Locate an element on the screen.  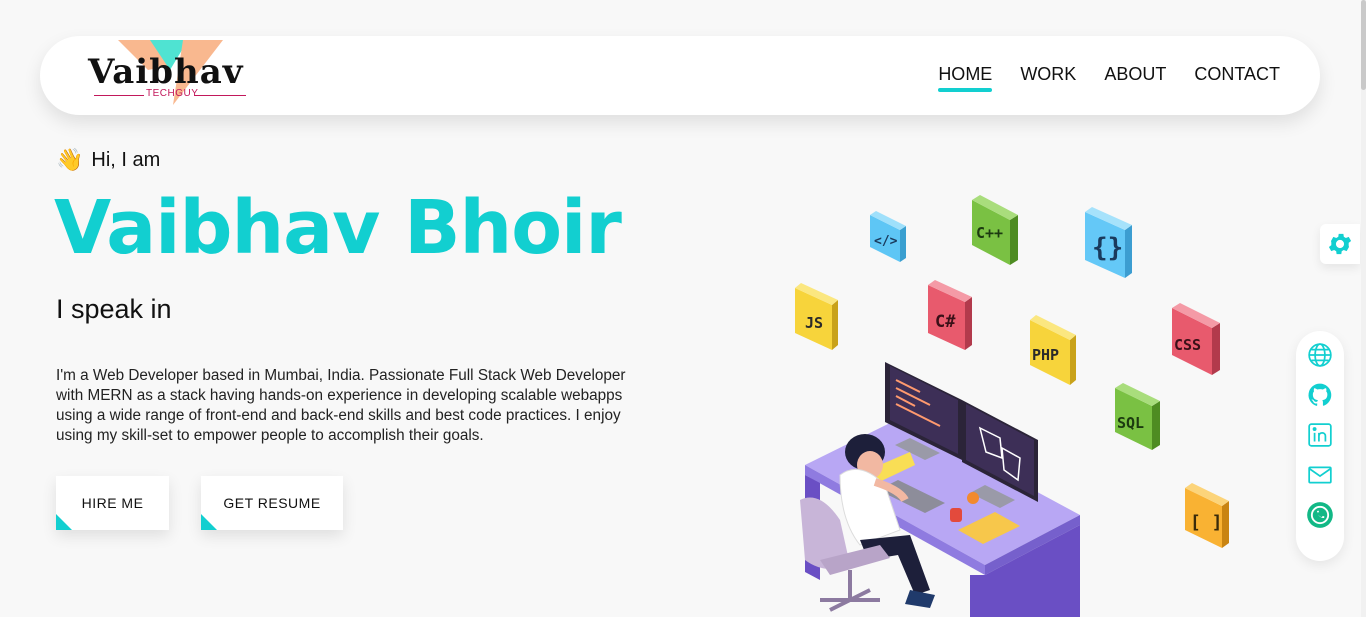
github-icon is located at coordinates (1320, 395).